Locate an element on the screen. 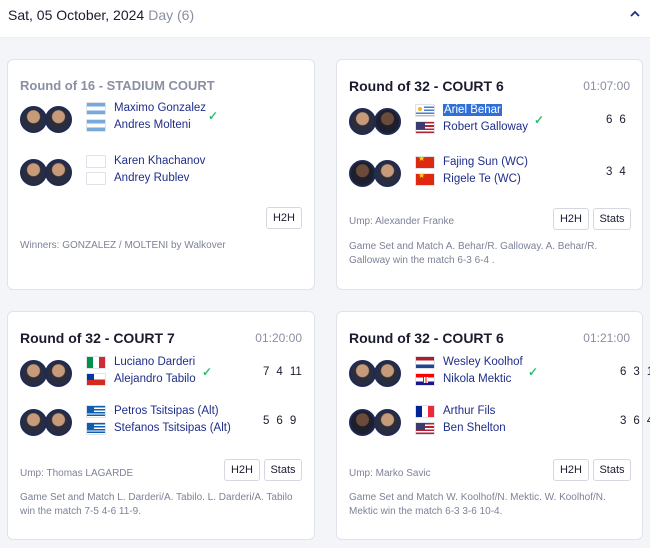 The image size is (650, 548). player-name: Luciano Darderi is located at coordinates (154, 362).